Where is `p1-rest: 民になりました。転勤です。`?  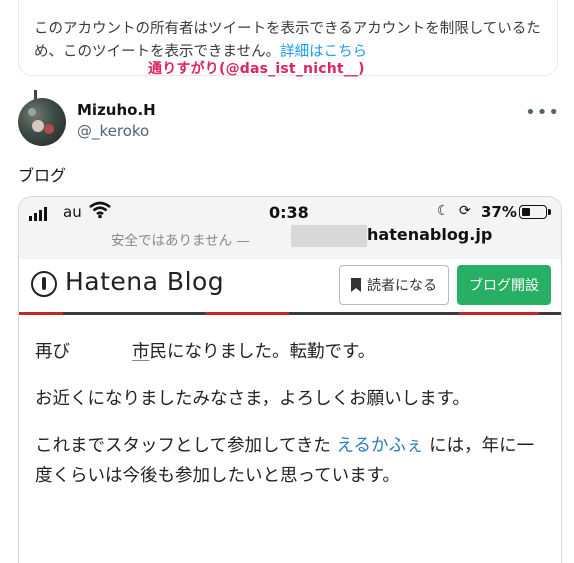
p1-rest: 民になりました。転勤です。 is located at coordinates (262, 352).